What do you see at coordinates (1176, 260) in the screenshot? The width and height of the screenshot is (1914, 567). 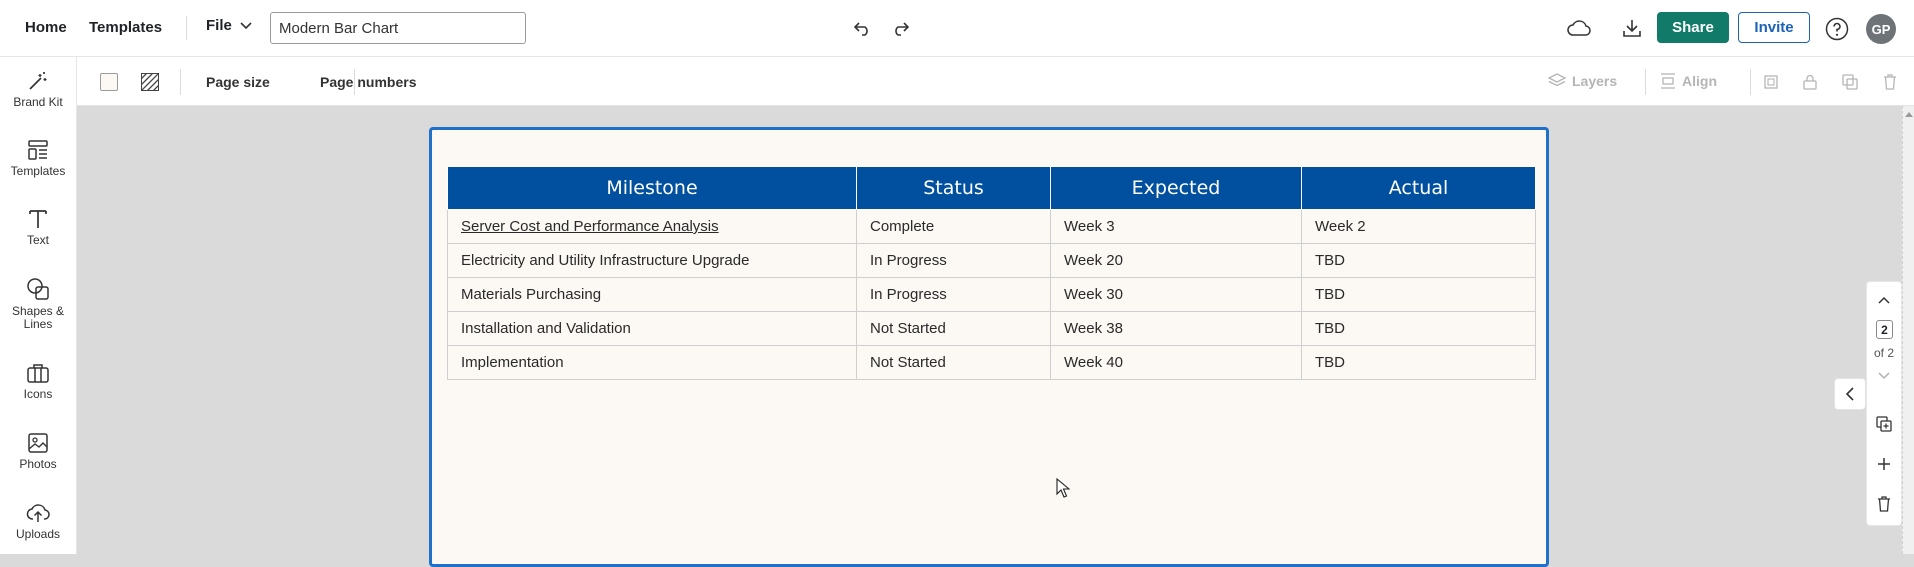 I see `table-cell: Week 20` at bounding box center [1176, 260].